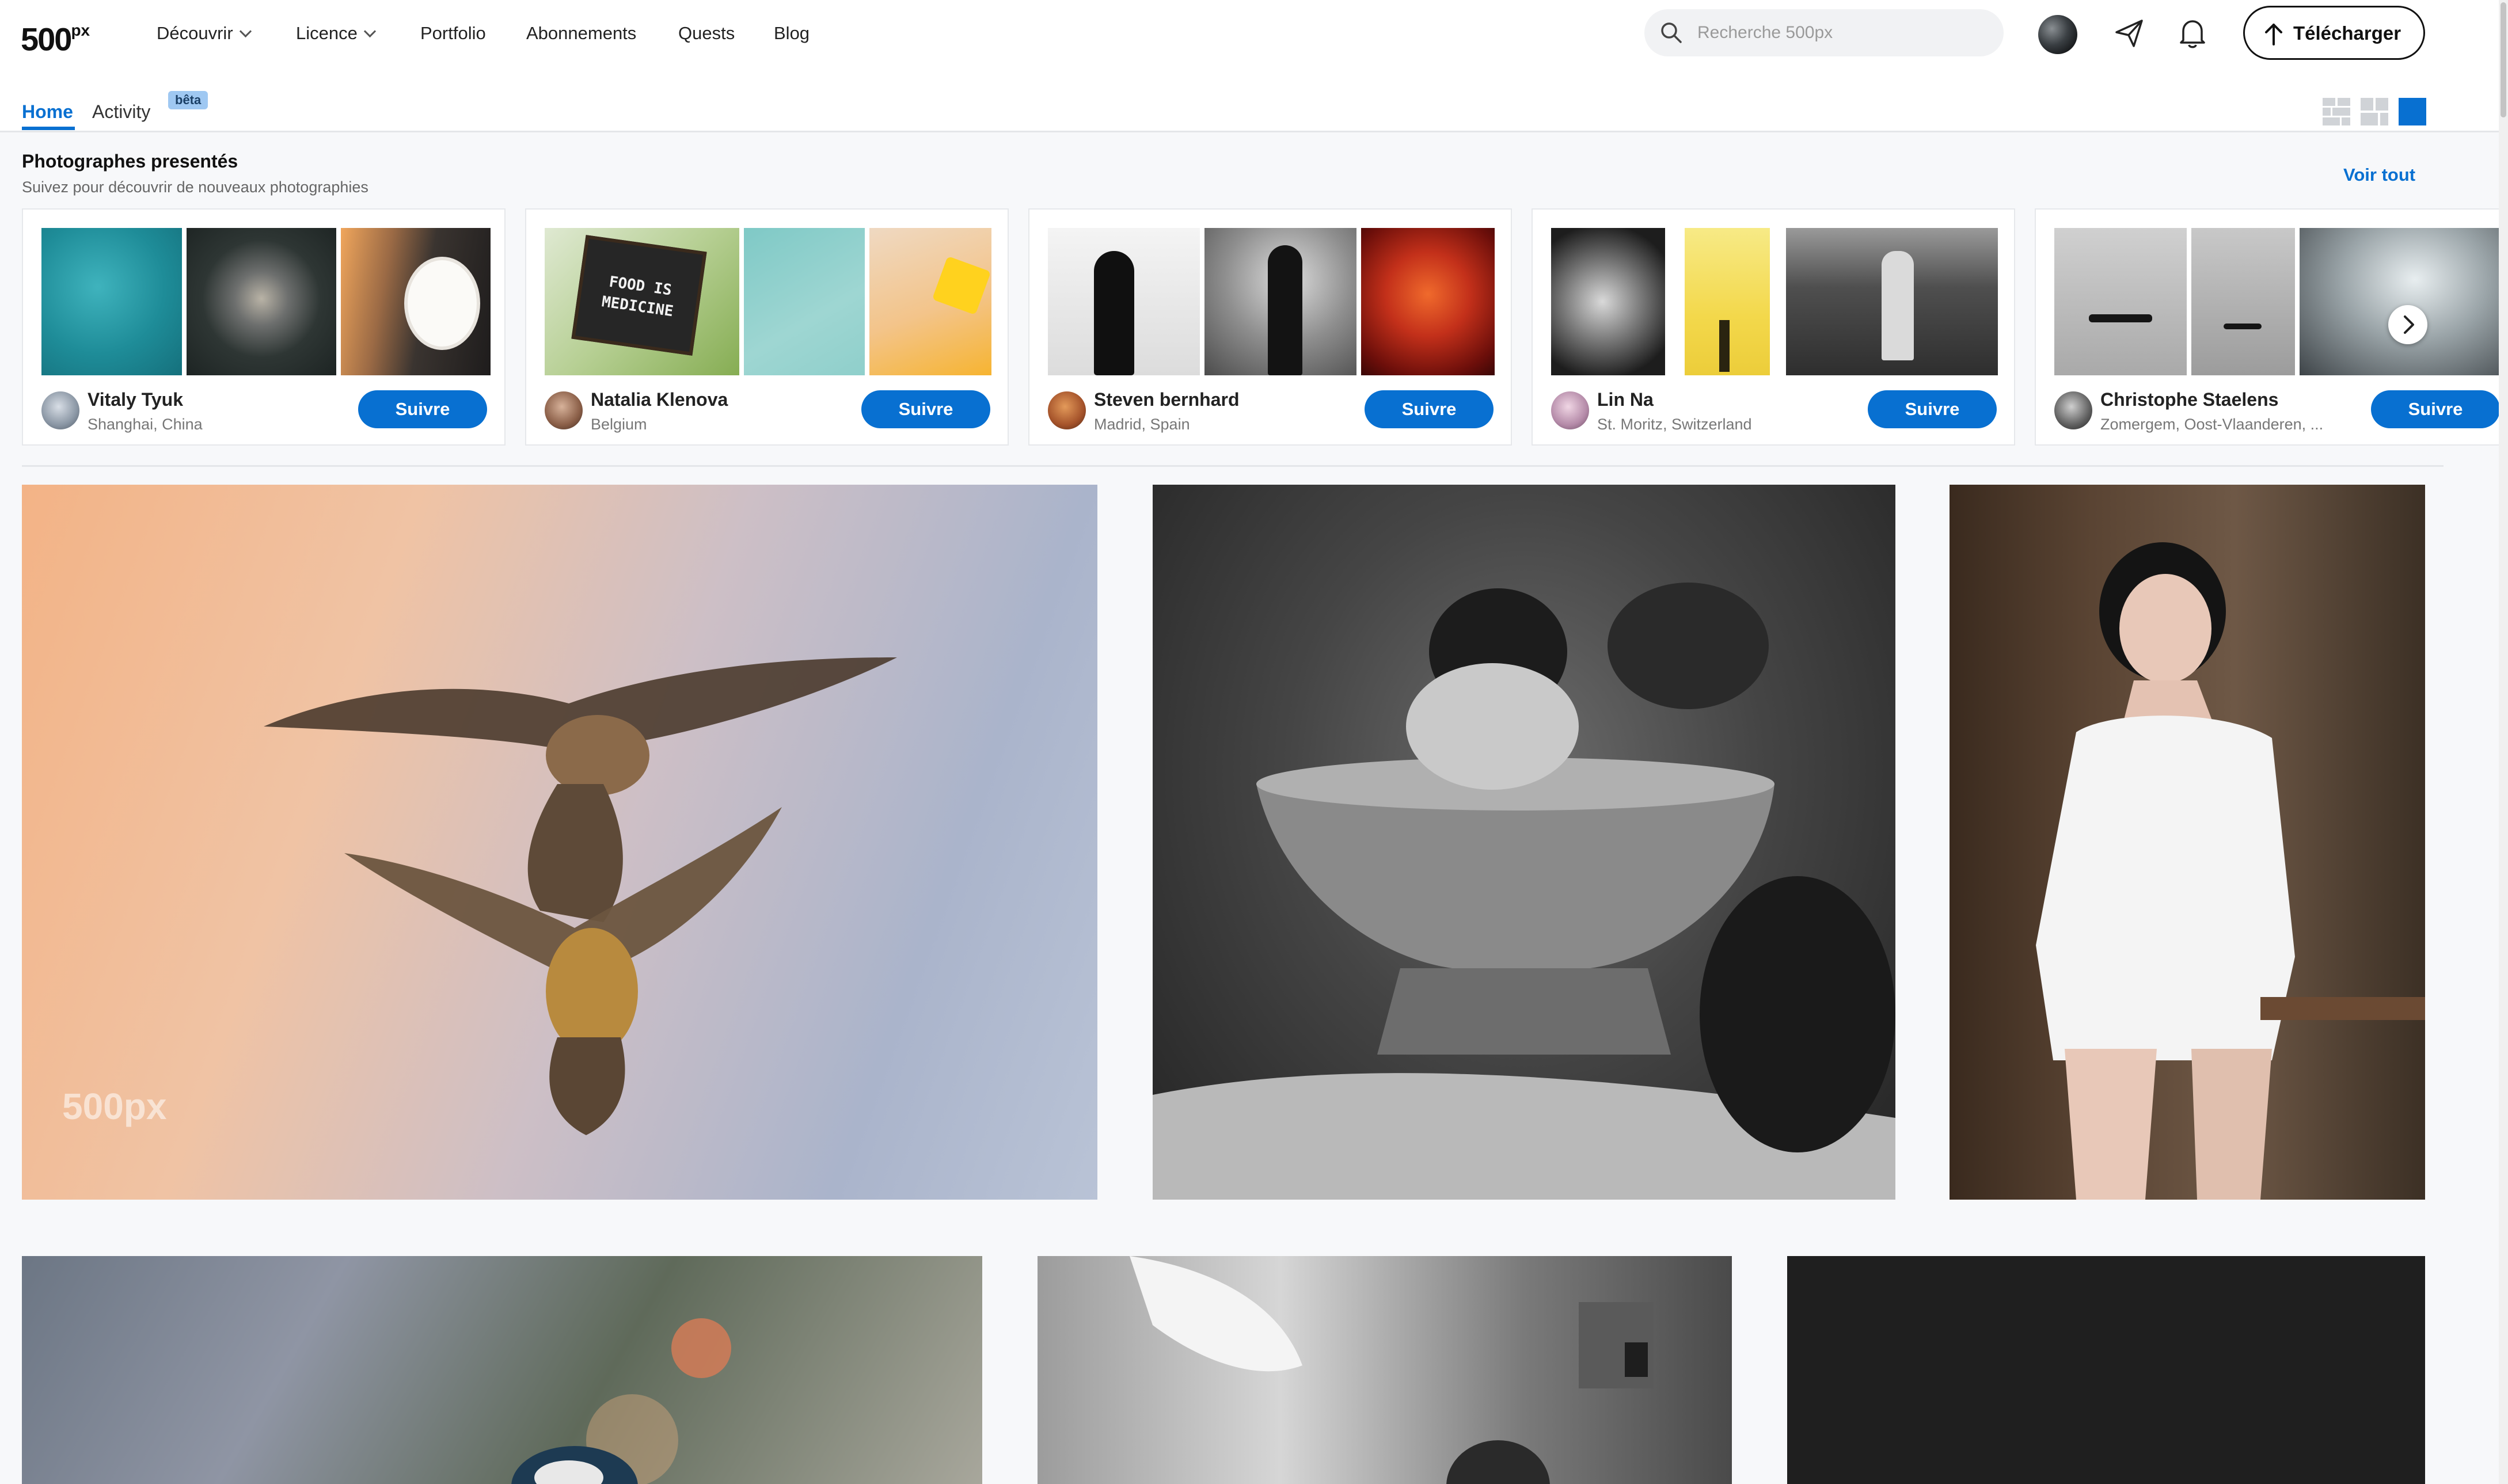 The width and height of the screenshot is (2508, 1484). Describe the element at coordinates (2503, 742) in the screenshot. I see `scrollbar` at that location.